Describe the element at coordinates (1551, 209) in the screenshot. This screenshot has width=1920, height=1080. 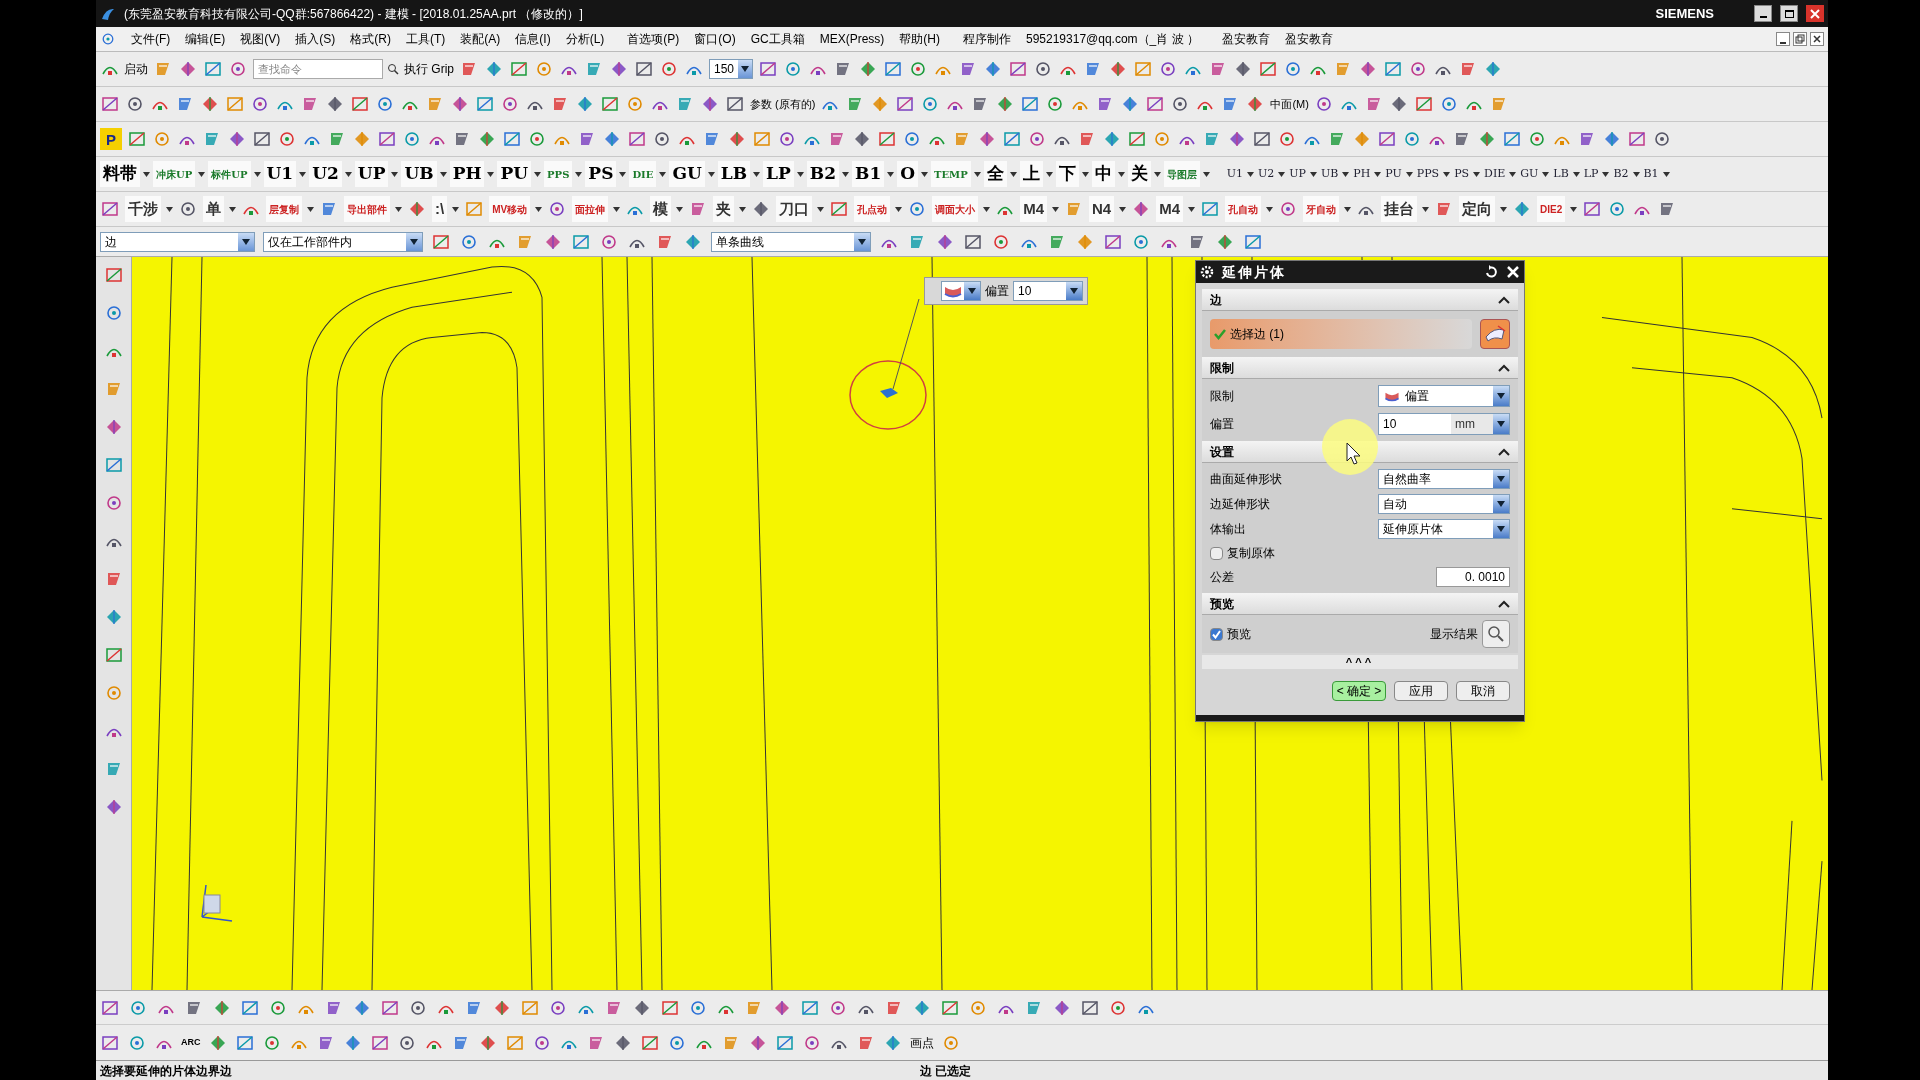
I see `toolbar-button: DIE2` at that location.